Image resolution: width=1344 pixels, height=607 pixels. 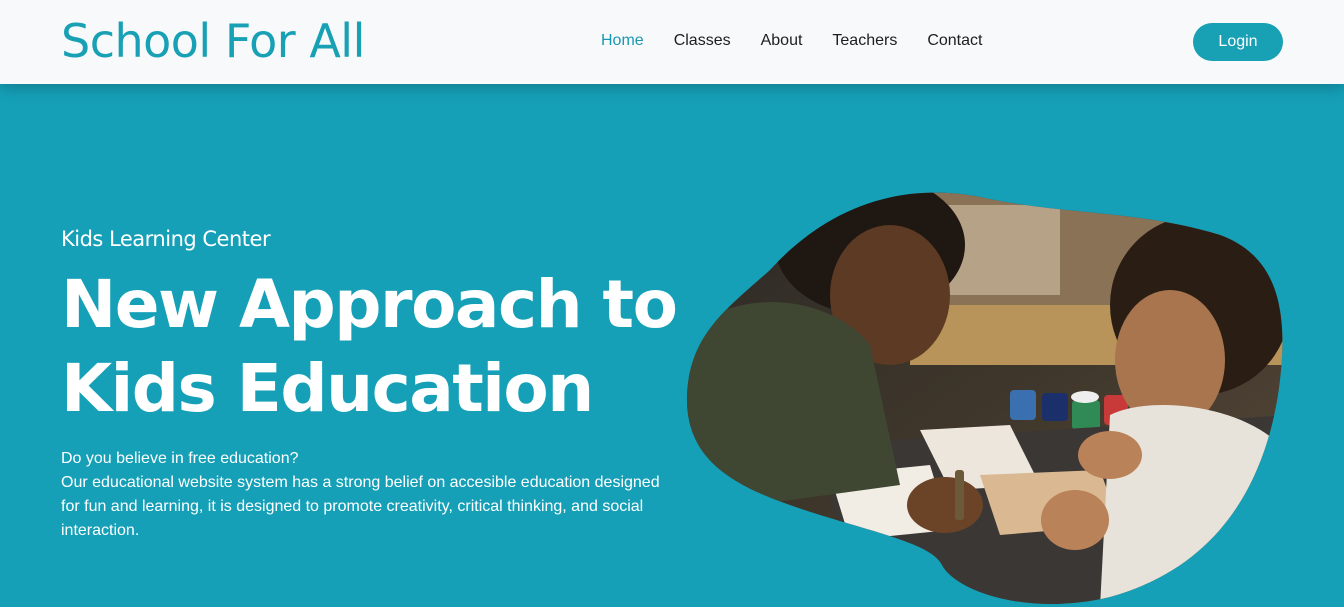 What do you see at coordinates (166, 239) in the screenshot?
I see `hero-kicker: Kids Learning Center` at bounding box center [166, 239].